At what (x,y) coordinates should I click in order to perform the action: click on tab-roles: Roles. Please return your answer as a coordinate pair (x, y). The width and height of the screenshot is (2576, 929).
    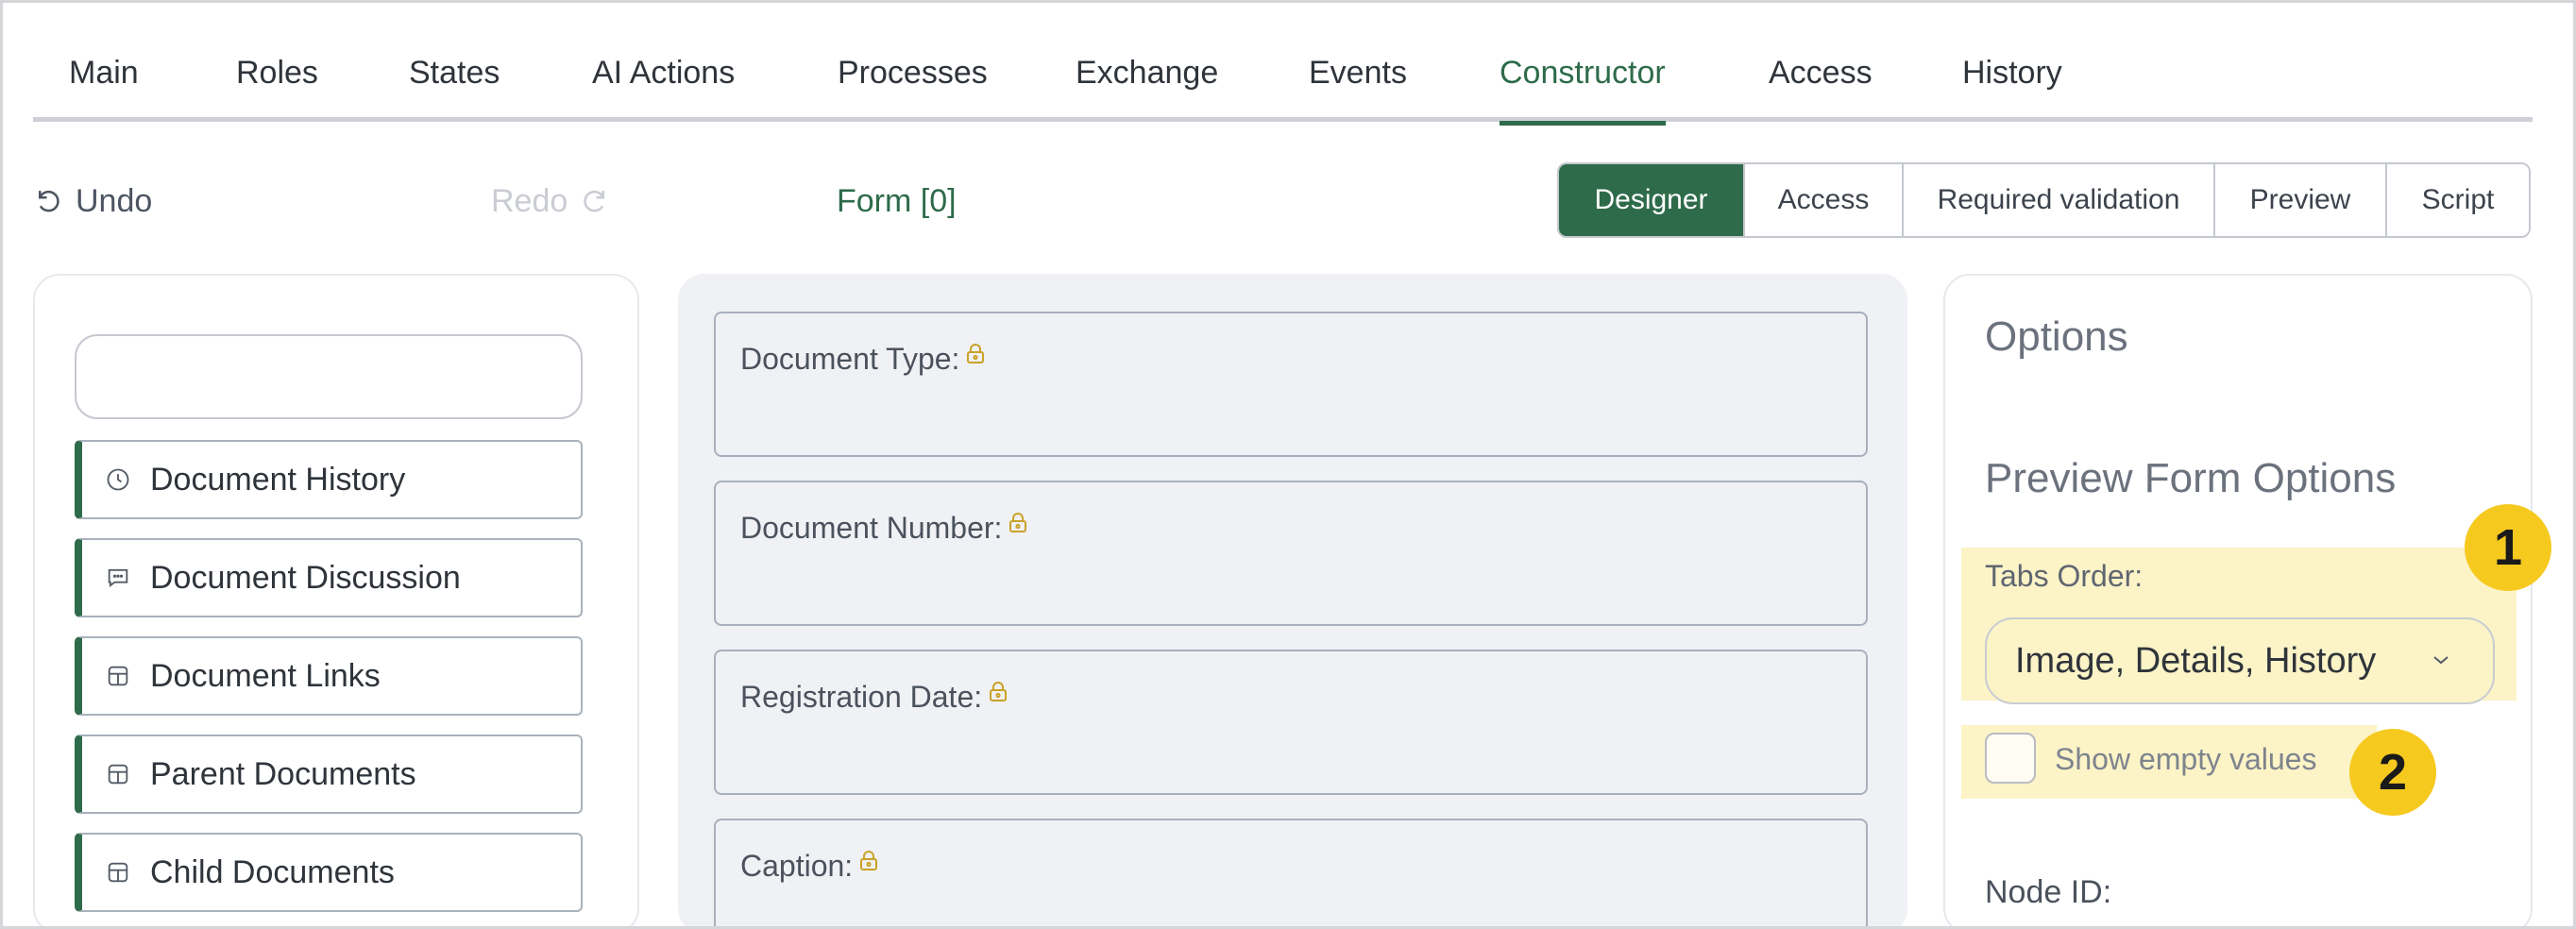
    Looking at the image, I should click on (277, 88).